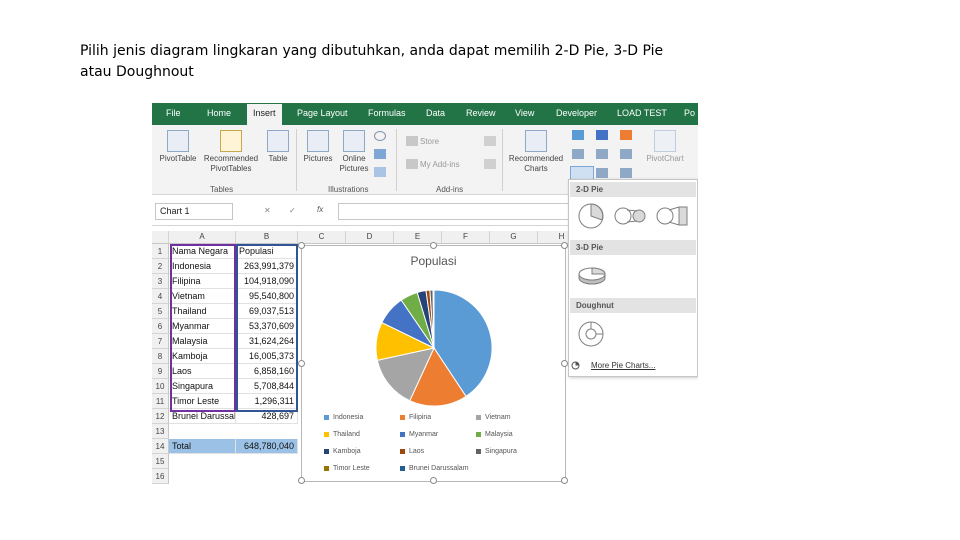 Image resolution: width=960 pixels, height=540 pixels. What do you see at coordinates (267, 237) in the screenshot?
I see `column-header: B` at bounding box center [267, 237].